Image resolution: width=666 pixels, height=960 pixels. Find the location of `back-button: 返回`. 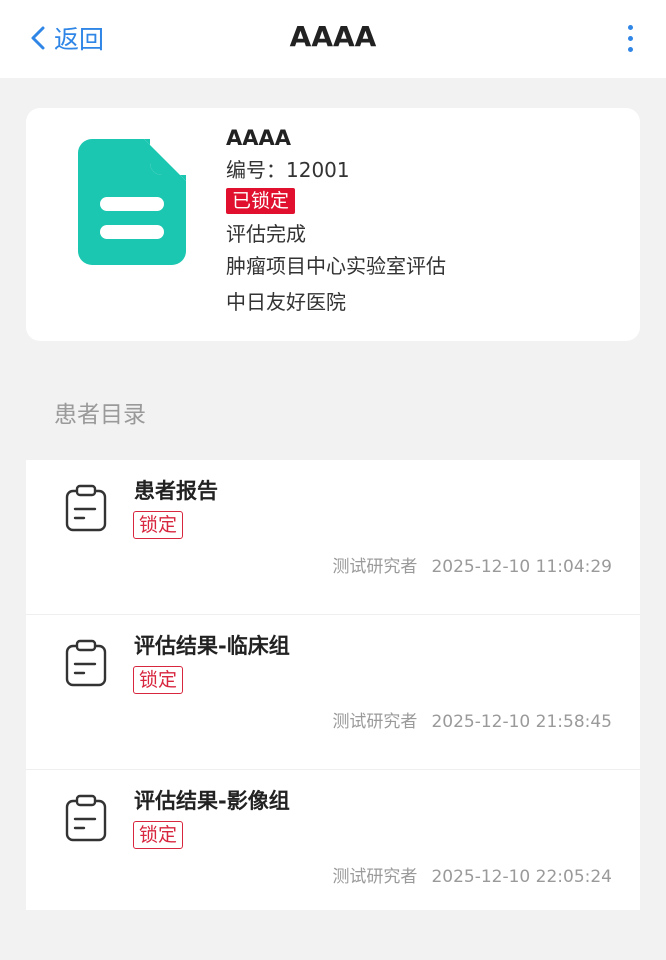

back-button: 返回 is located at coordinates (67, 38).